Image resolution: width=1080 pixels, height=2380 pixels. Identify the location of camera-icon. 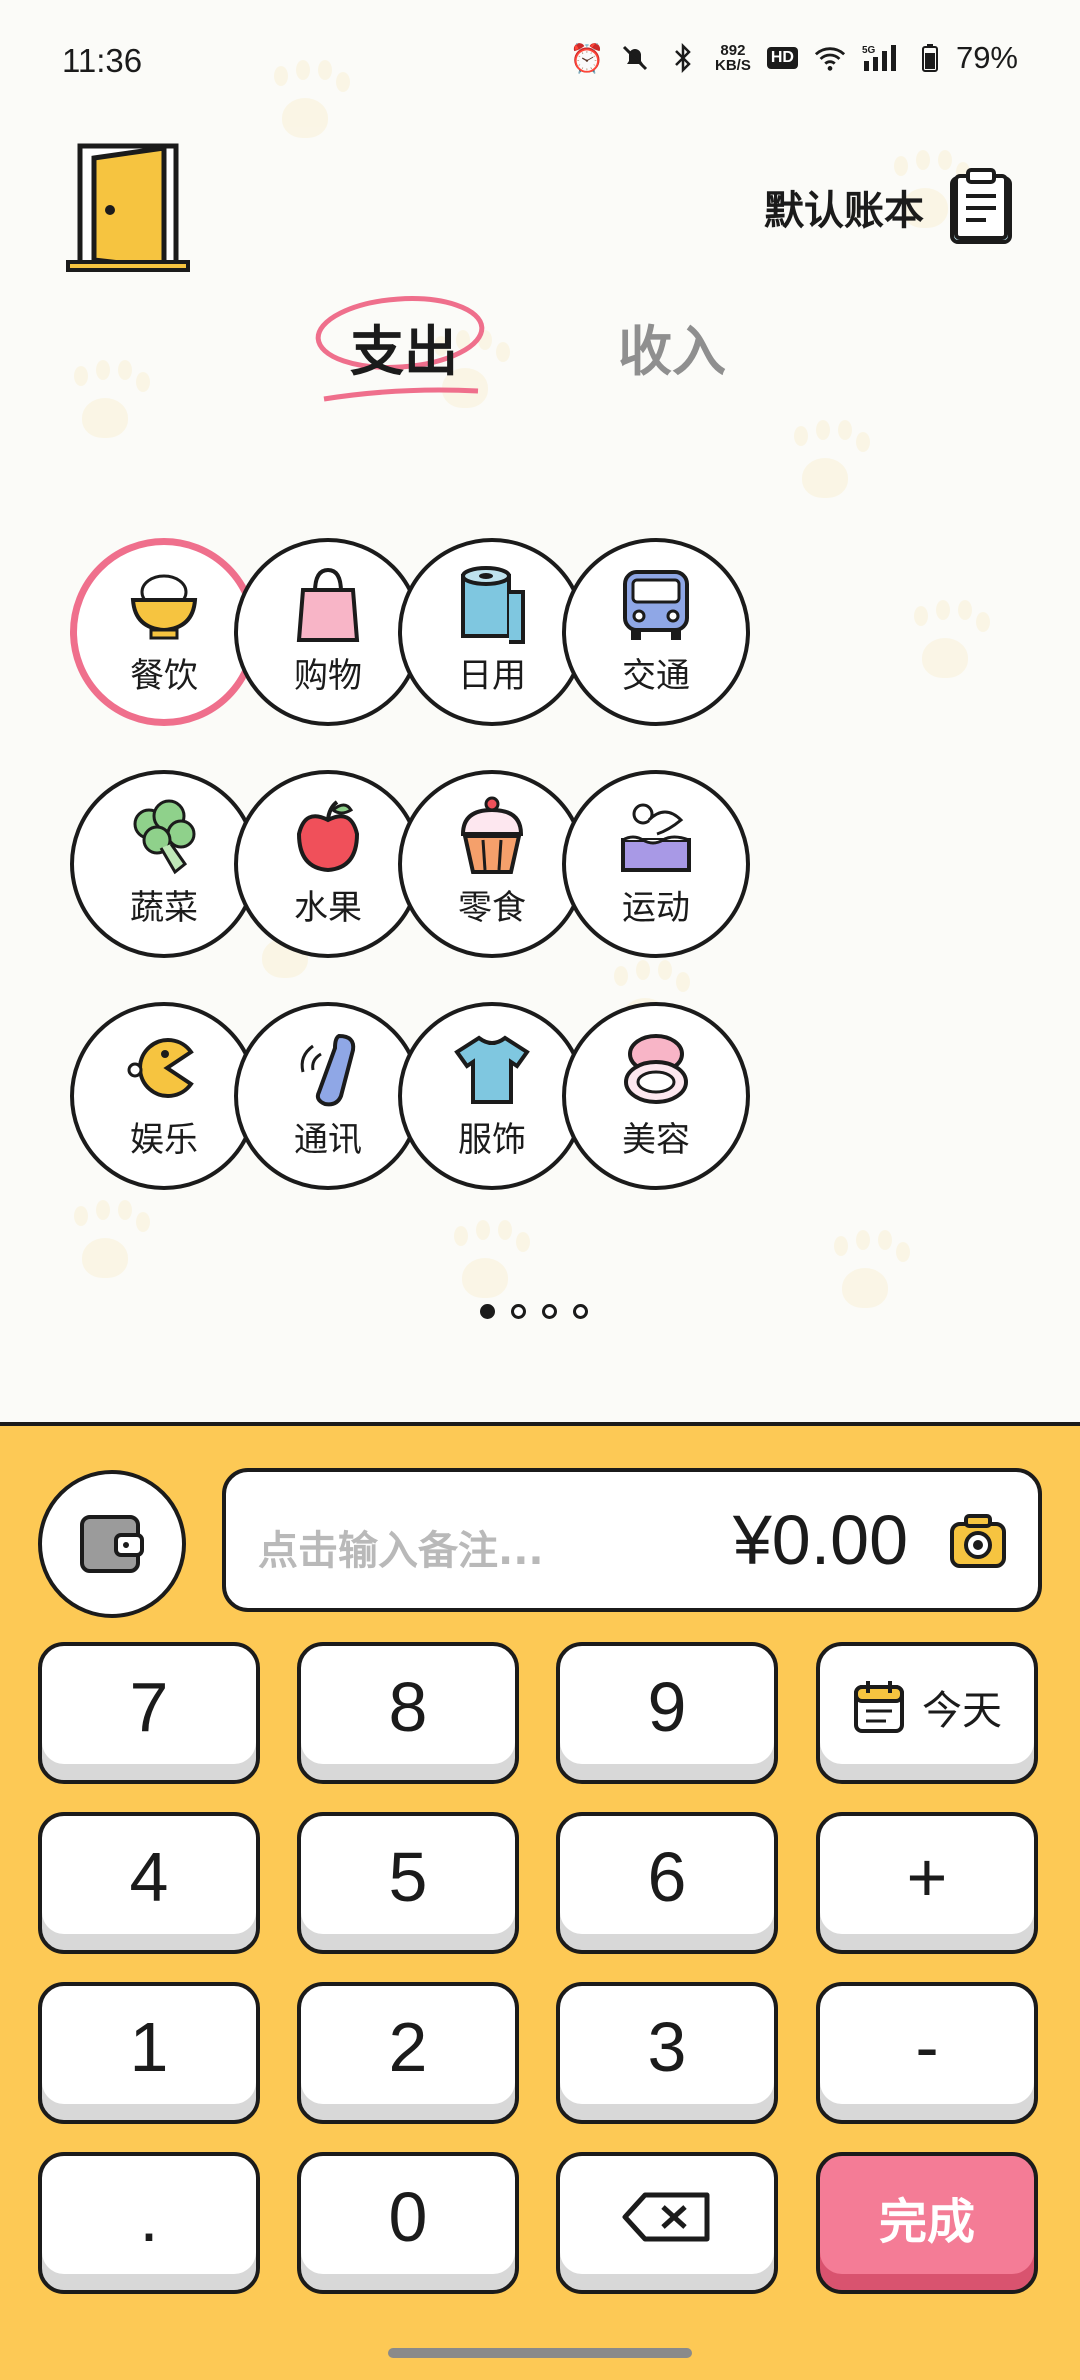
(978, 1542).